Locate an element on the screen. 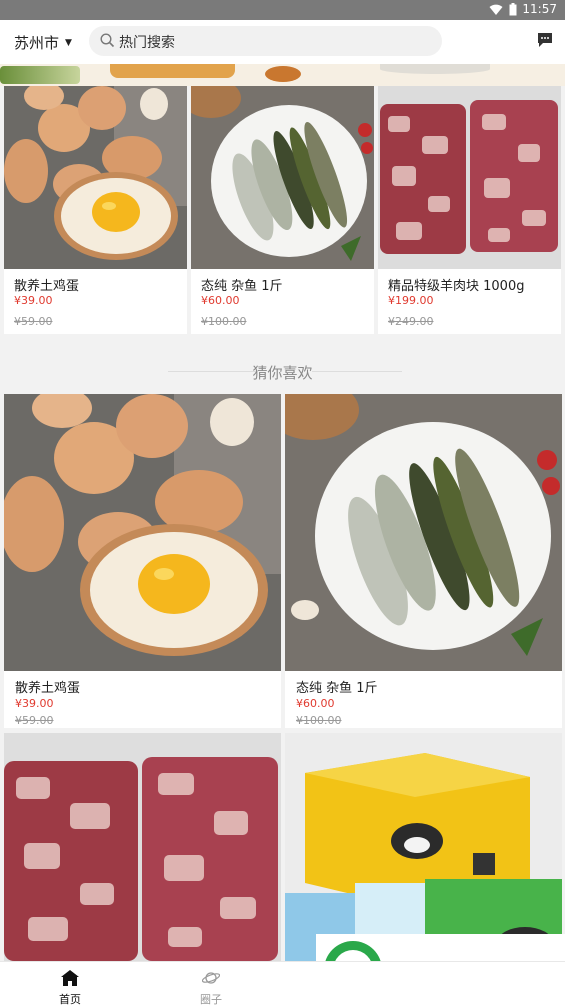 This screenshot has height=1008, width=565. product-card: 精品特级羊肉块 1000g ¥199.00 ¥249.00 is located at coordinates (469, 210).